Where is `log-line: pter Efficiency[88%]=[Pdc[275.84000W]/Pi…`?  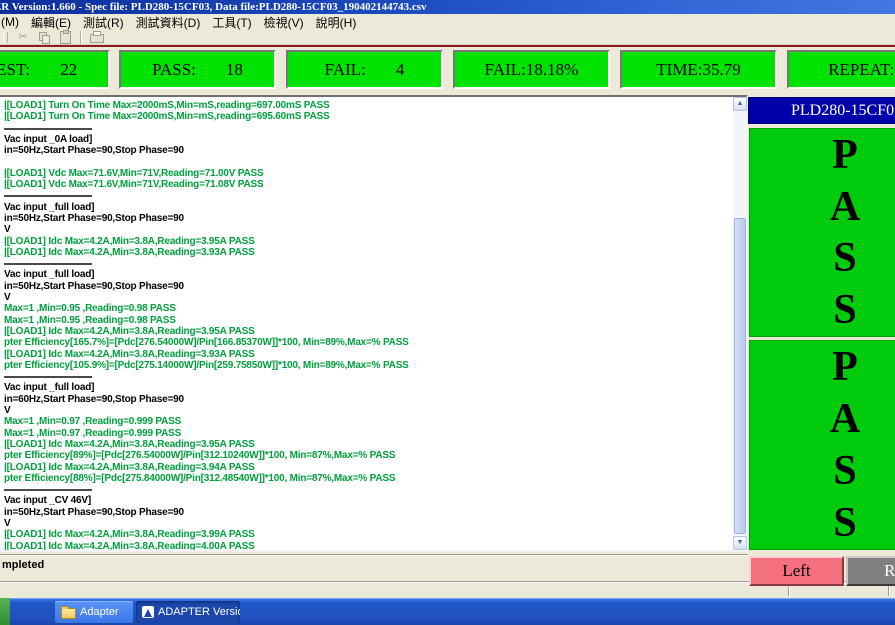
log-line: pter Efficiency[88%]=[Pdc[275.84000W]/Pi… is located at coordinates (200, 478).